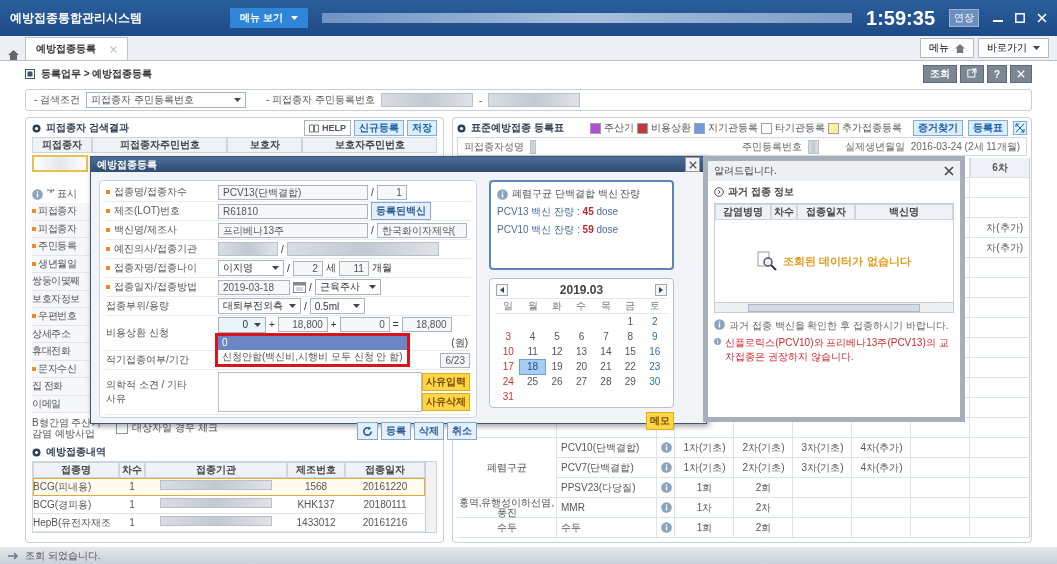 The image size is (1057, 564). I want to click on close-icon, so click(949, 171).